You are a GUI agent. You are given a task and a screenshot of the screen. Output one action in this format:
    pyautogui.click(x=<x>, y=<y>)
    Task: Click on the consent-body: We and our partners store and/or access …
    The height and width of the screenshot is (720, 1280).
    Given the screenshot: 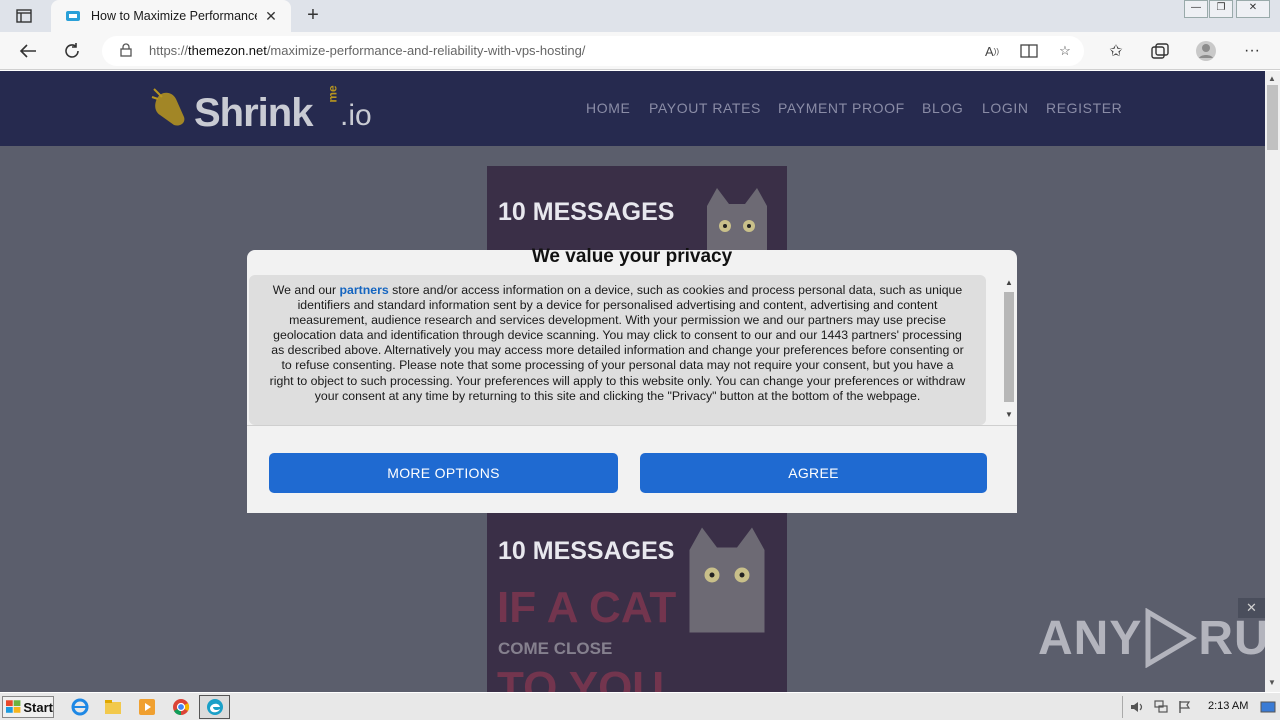 What is the action you would take?
    pyautogui.click(x=617, y=350)
    